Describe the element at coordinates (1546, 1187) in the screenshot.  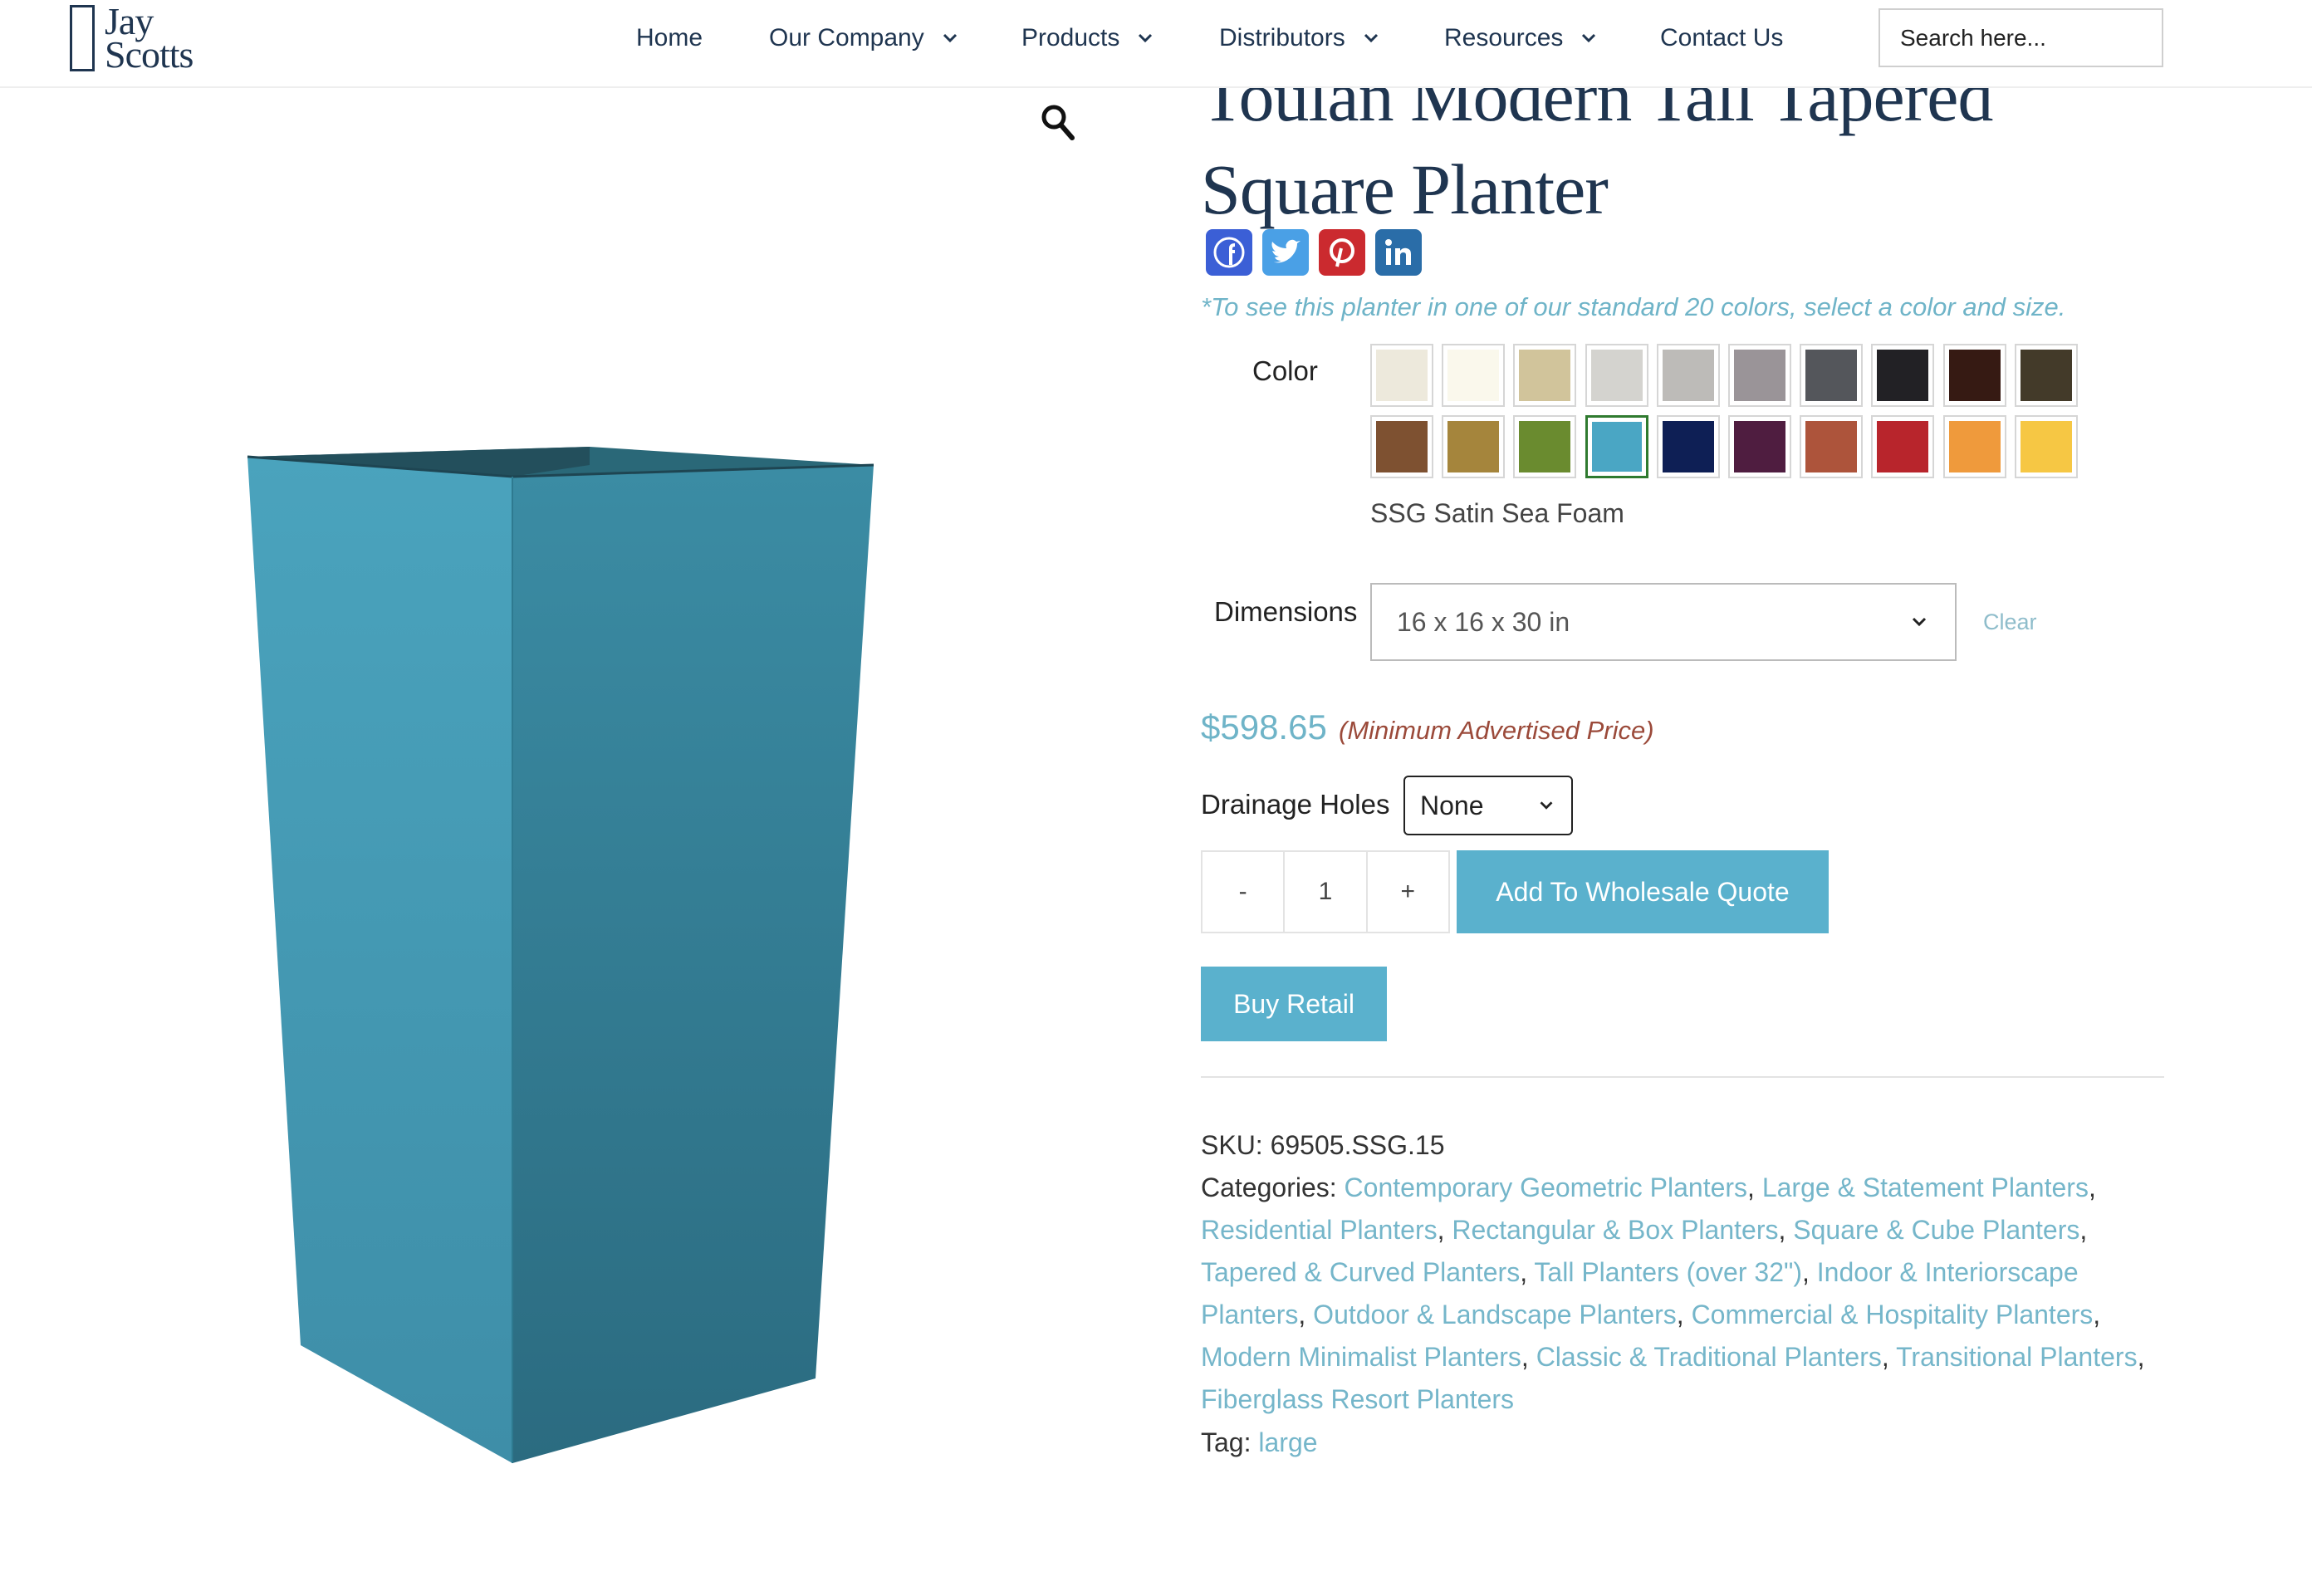
I see `category-link: Contemporary Geometric Planters` at that location.